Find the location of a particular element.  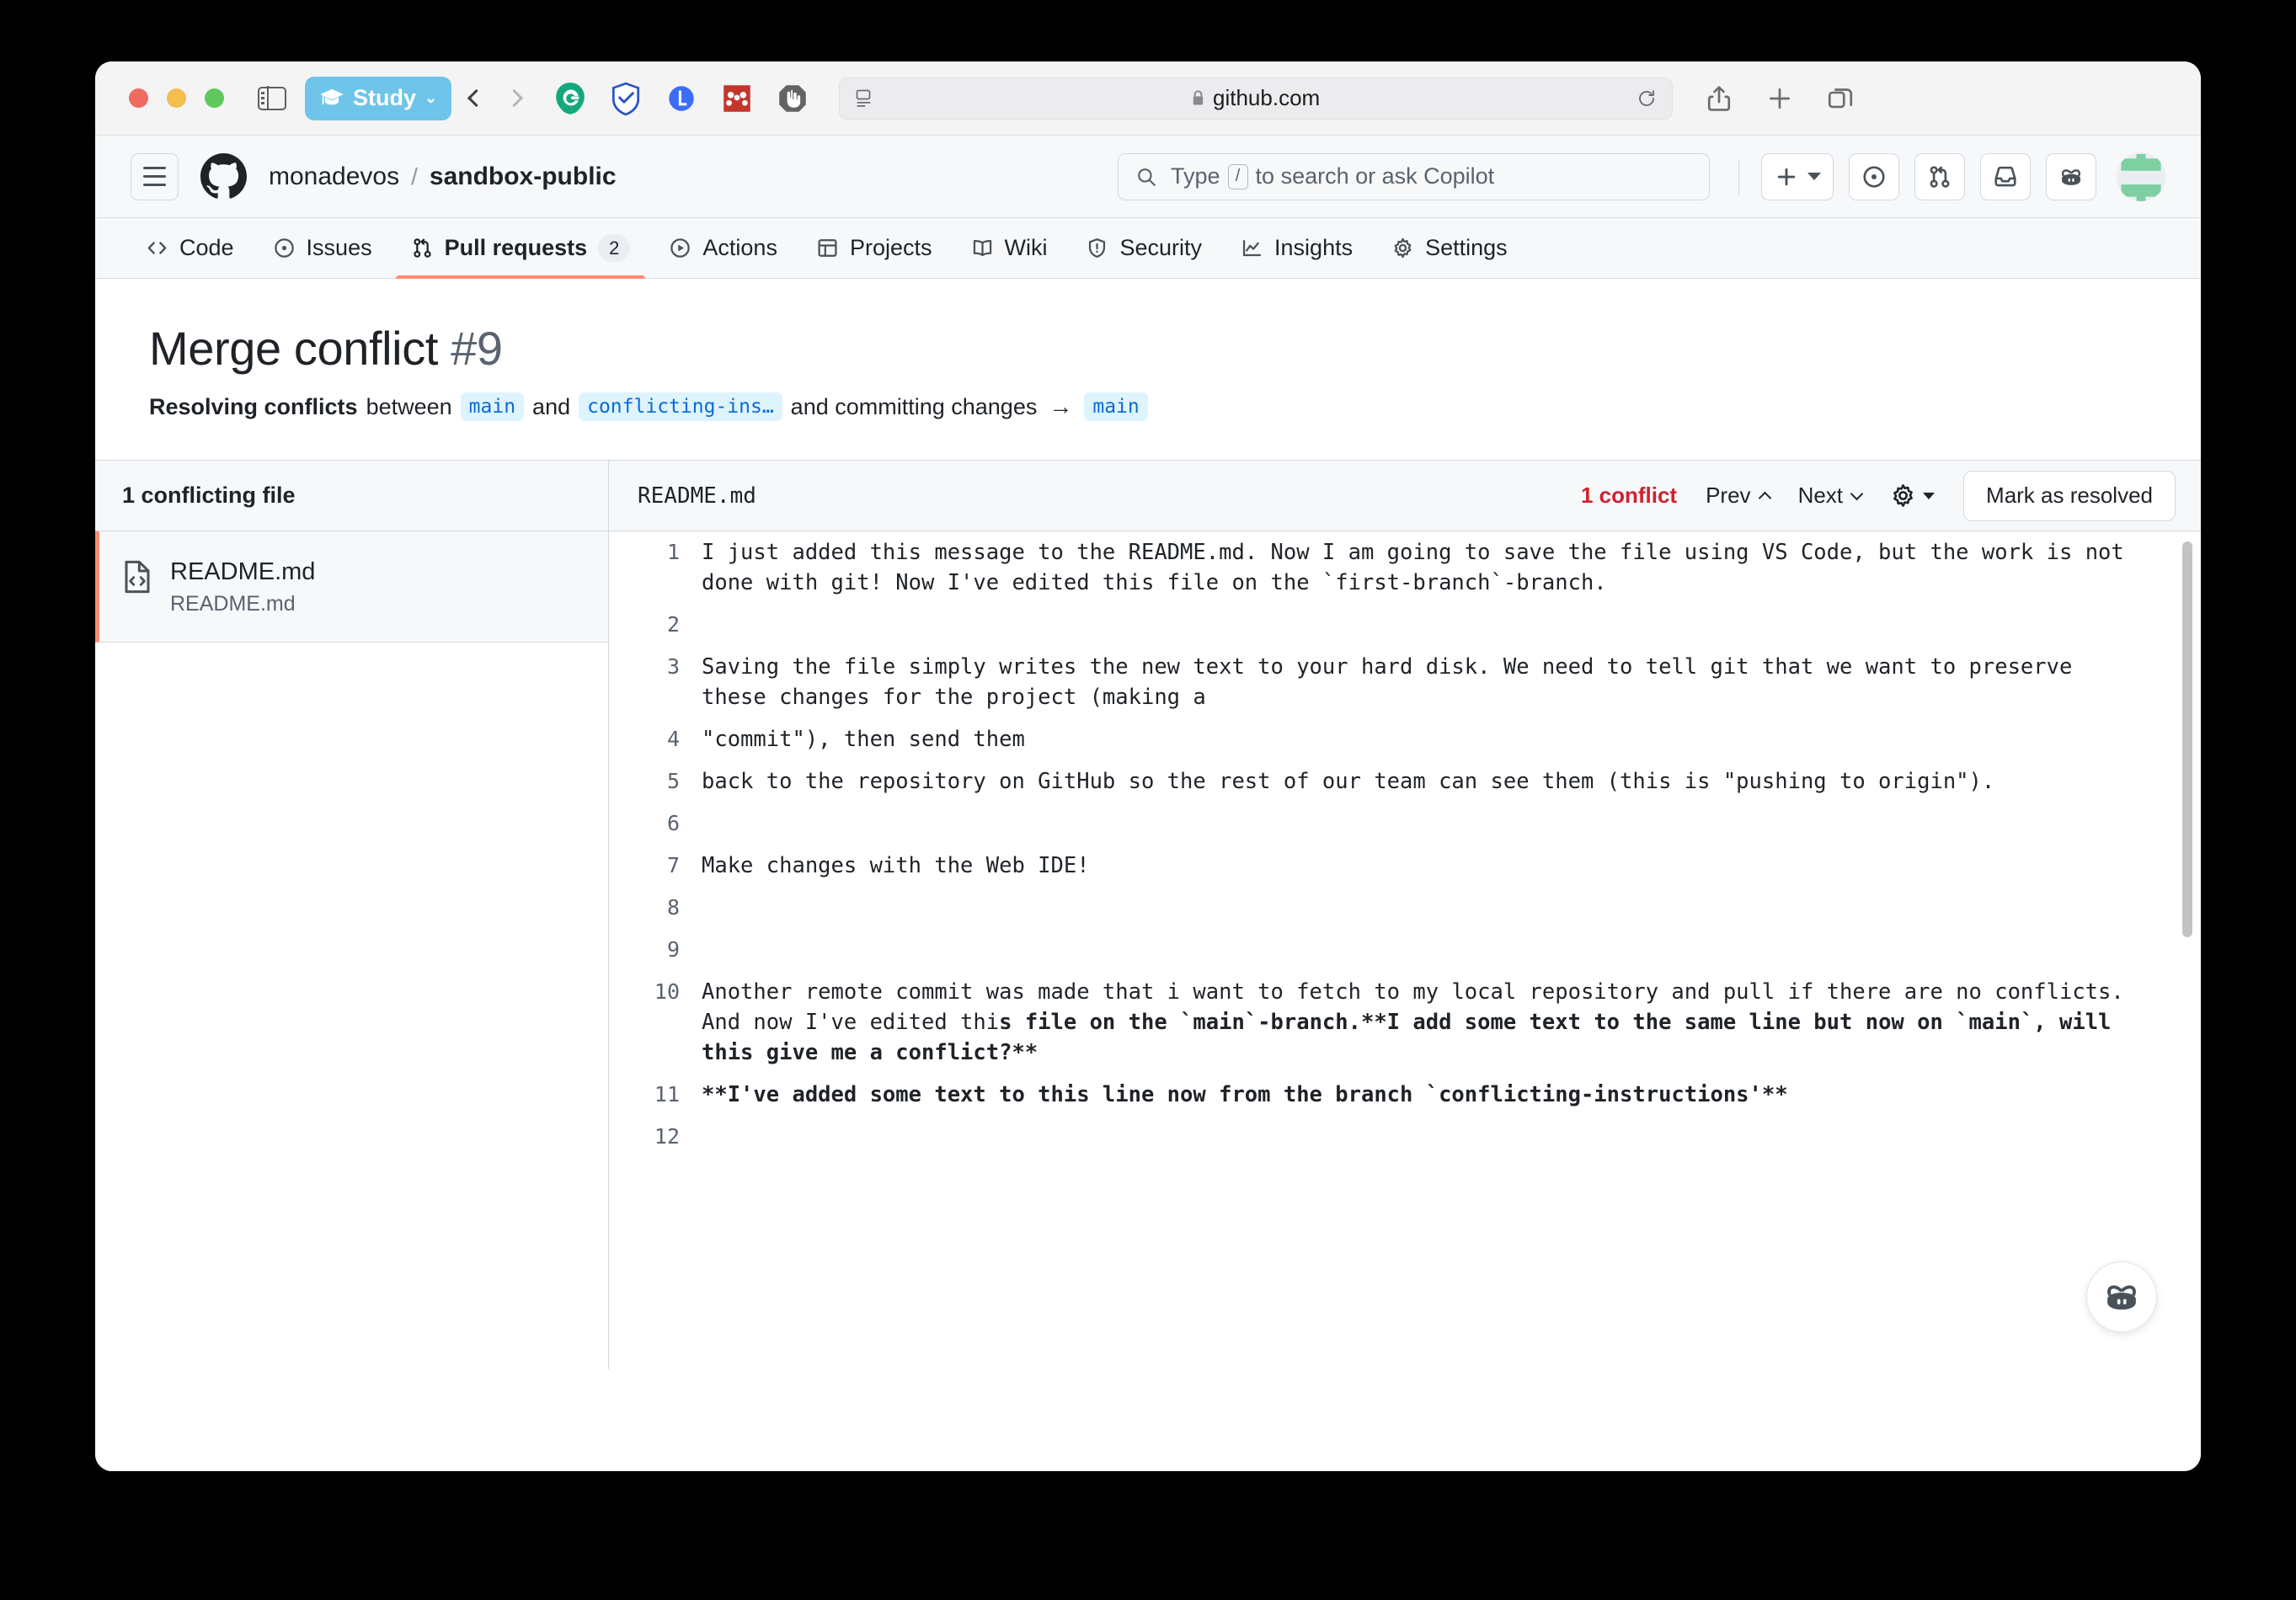

navigation-arrows is located at coordinates (495, 98).